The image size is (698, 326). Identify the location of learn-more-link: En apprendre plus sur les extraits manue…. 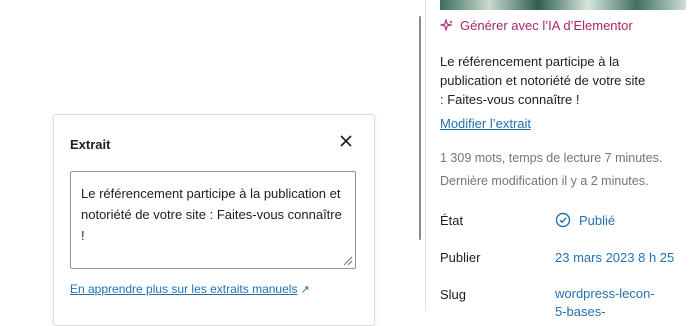
(190, 289).